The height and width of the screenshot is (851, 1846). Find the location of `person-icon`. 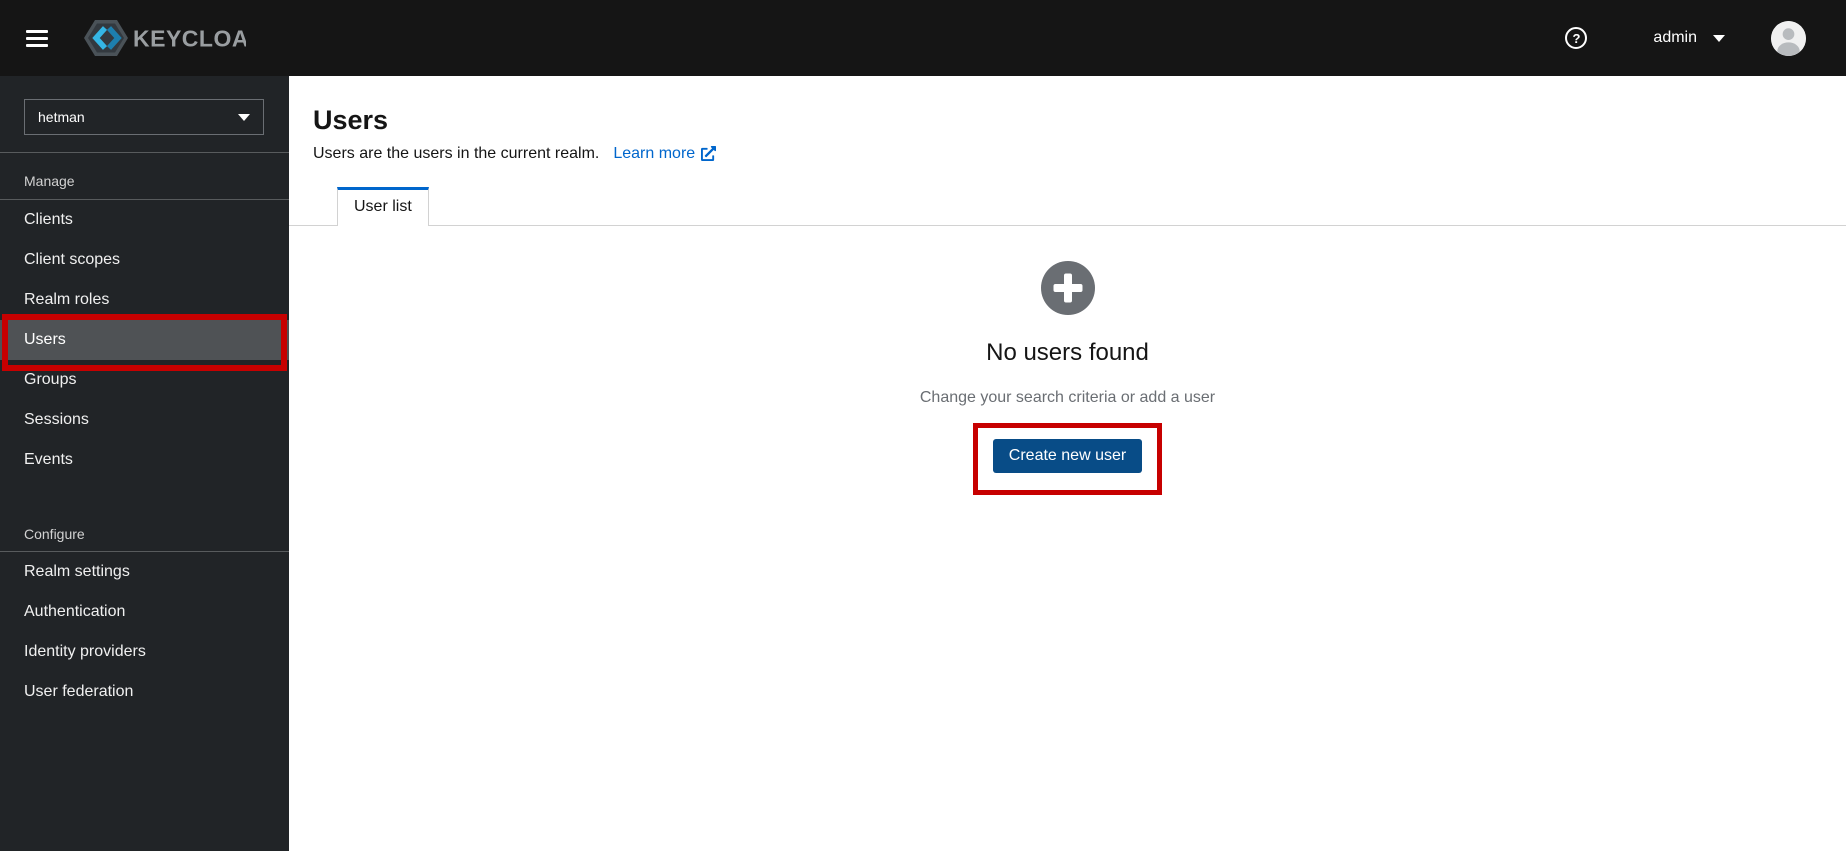

person-icon is located at coordinates (1788, 38).